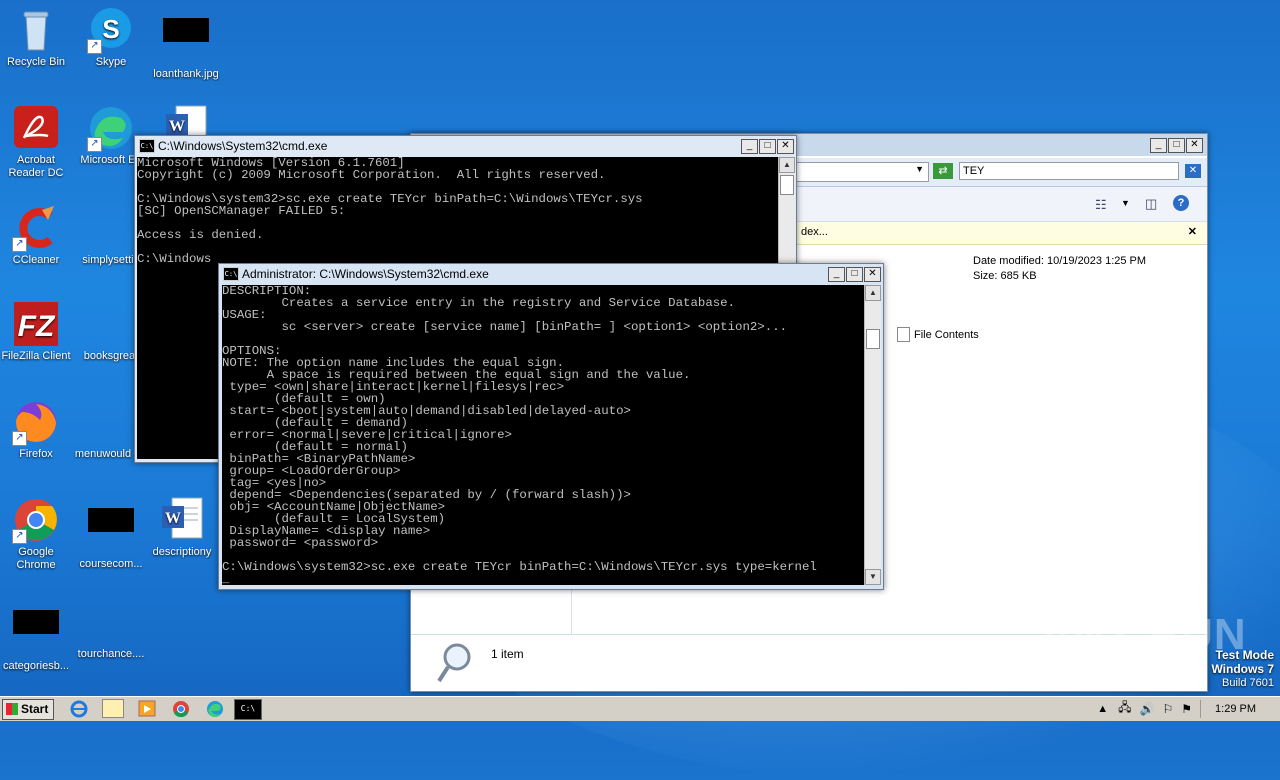  What do you see at coordinates (36, 30) in the screenshot?
I see `recycle-bin-icon` at bounding box center [36, 30].